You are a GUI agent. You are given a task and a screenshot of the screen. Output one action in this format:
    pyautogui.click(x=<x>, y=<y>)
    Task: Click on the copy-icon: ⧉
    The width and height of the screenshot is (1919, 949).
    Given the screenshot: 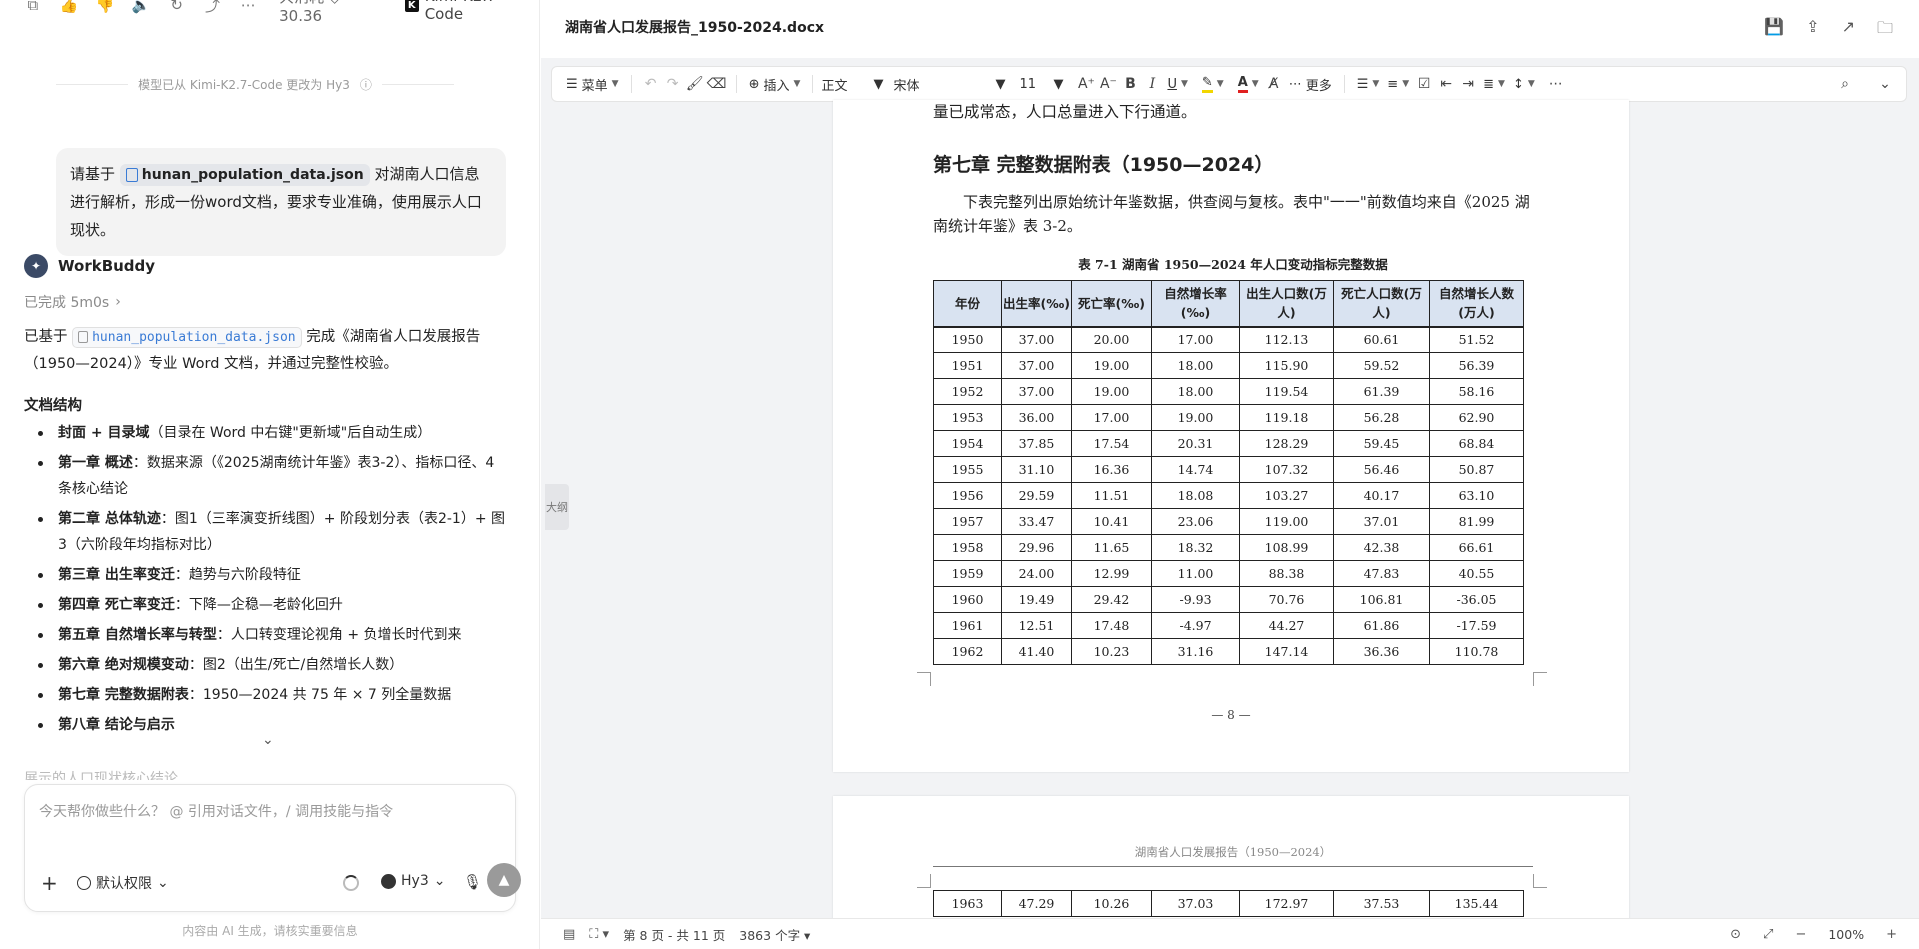 What is the action you would take?
    pyautogui.click(x=33, y=7)
    